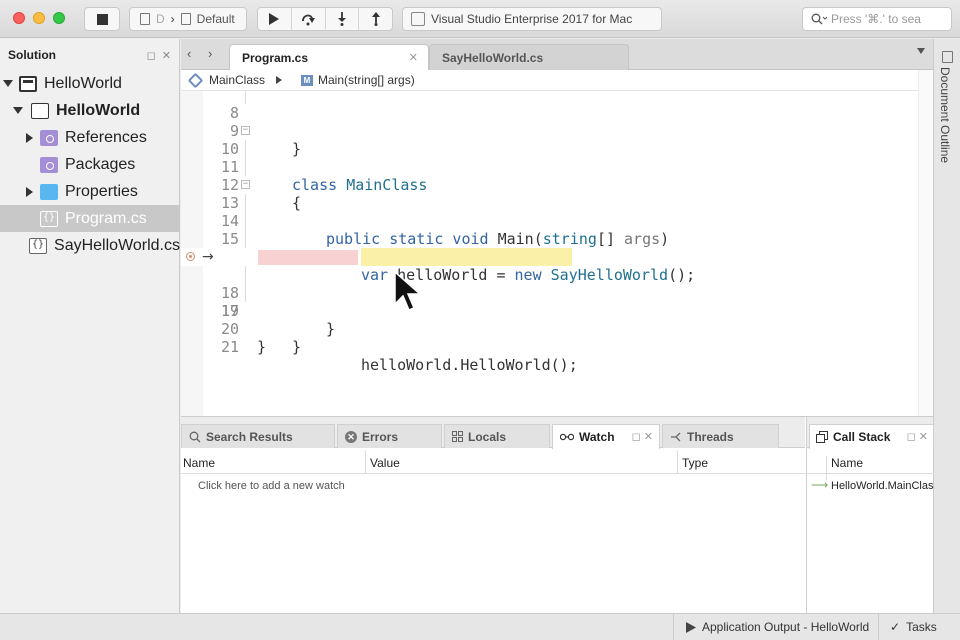 The image size is (960, 640). I want to click on config-prefix: D, so click(160, 19).